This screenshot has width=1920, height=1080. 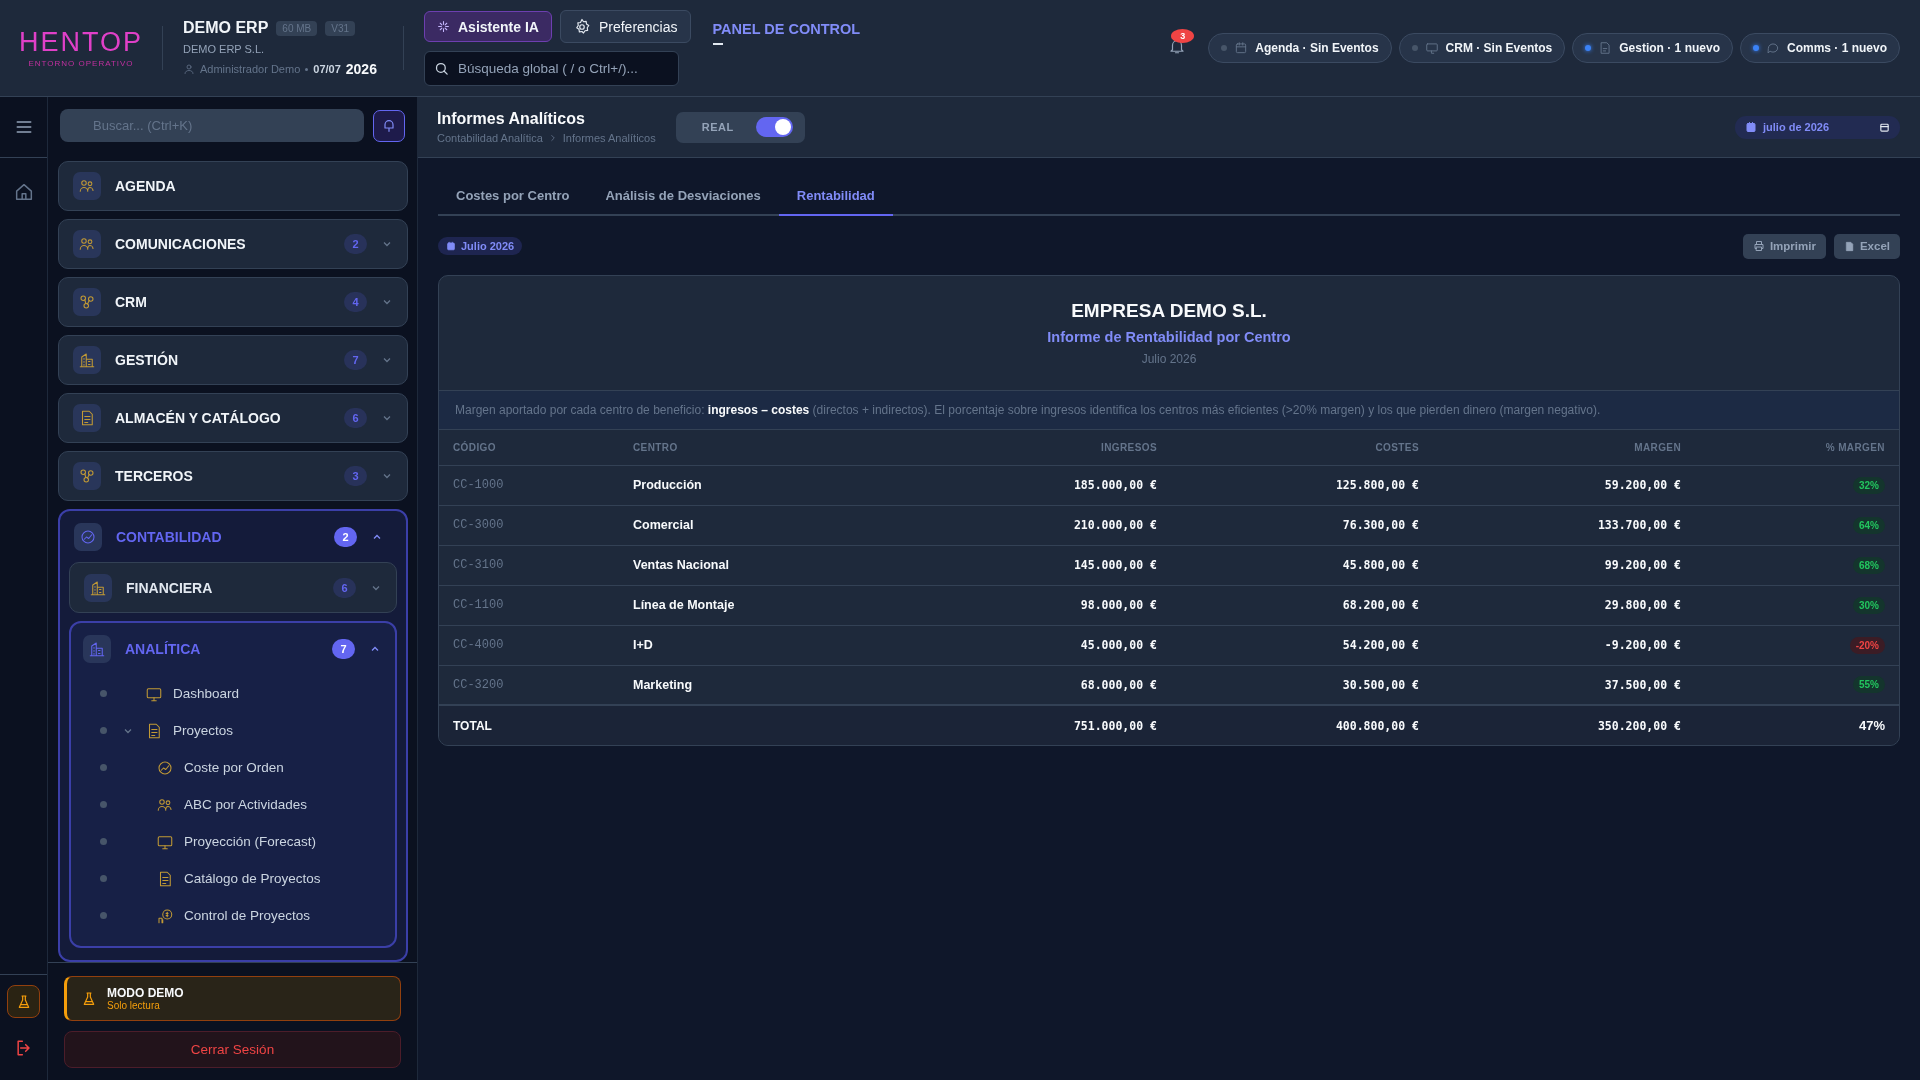 What do you see at coordinates (252, 878) in the screenshot?
I see `menu-item: Catálogo de Proyectos` at bounding box center [252, 878].